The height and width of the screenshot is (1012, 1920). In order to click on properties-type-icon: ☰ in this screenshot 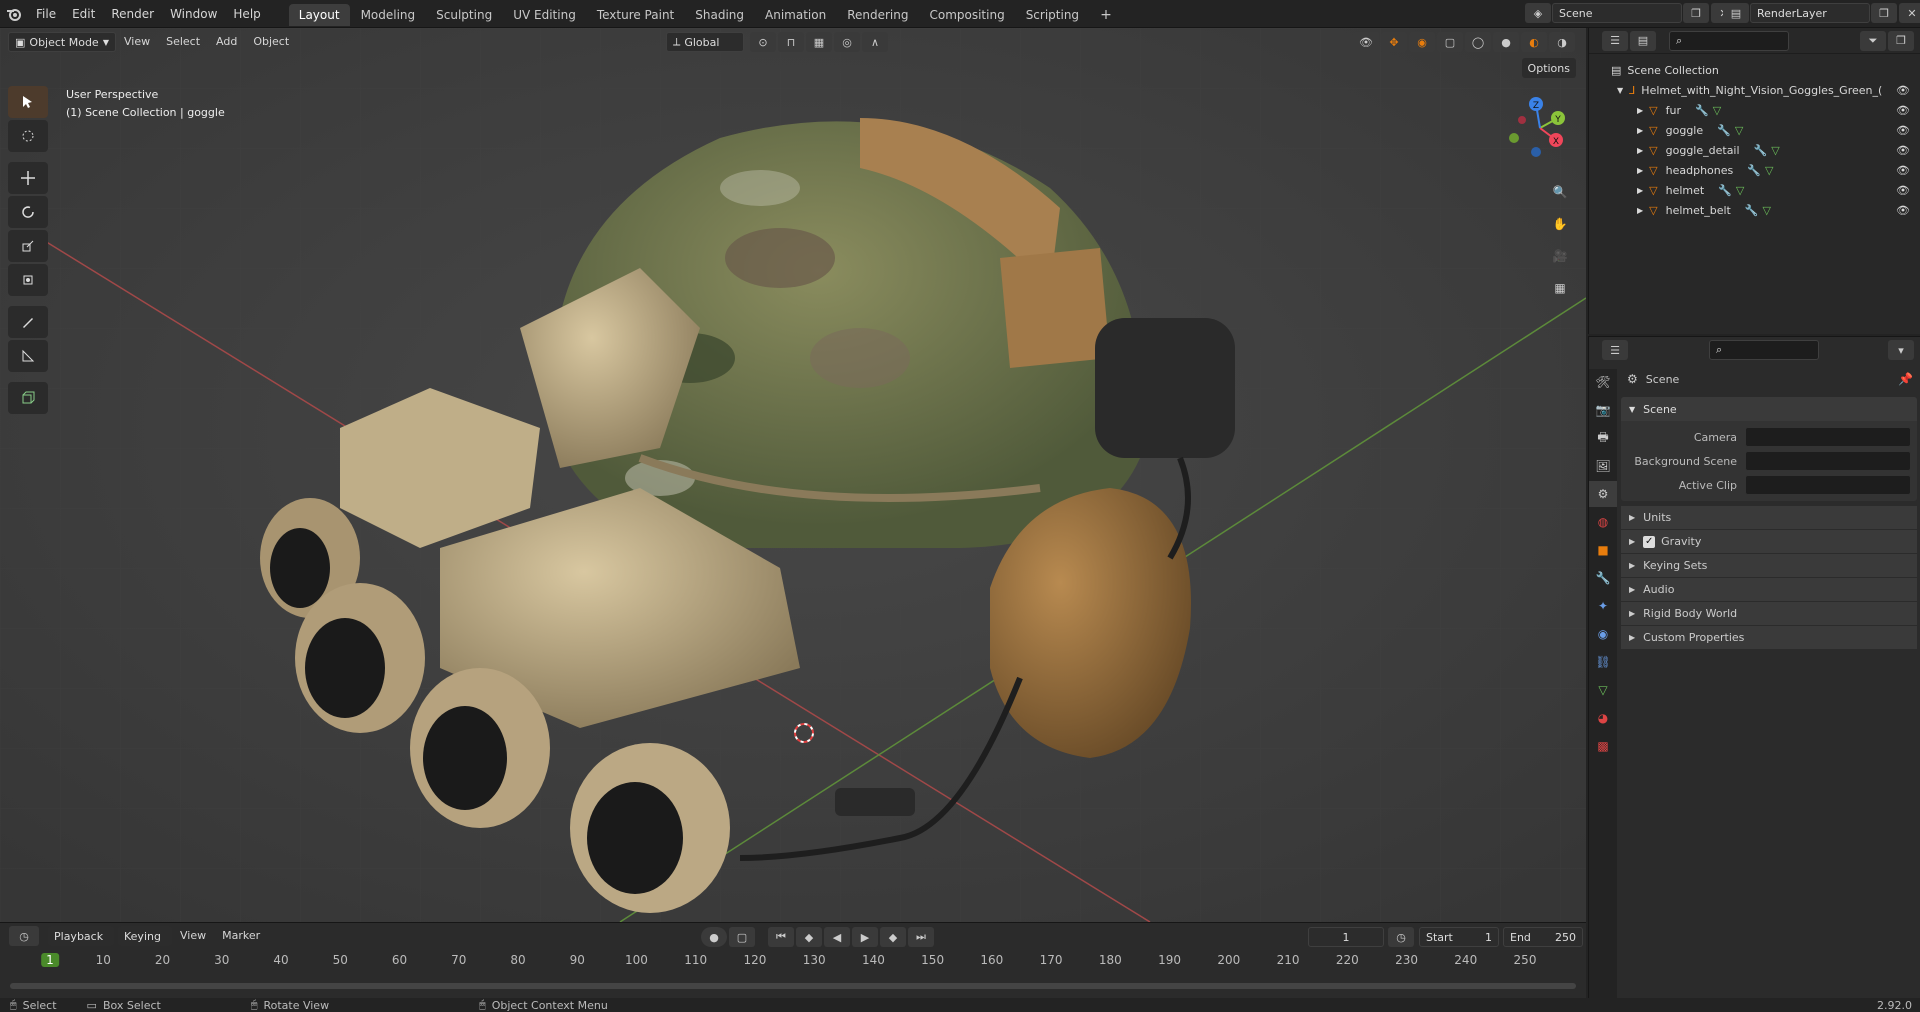, I will do `click(1615, 350)`.